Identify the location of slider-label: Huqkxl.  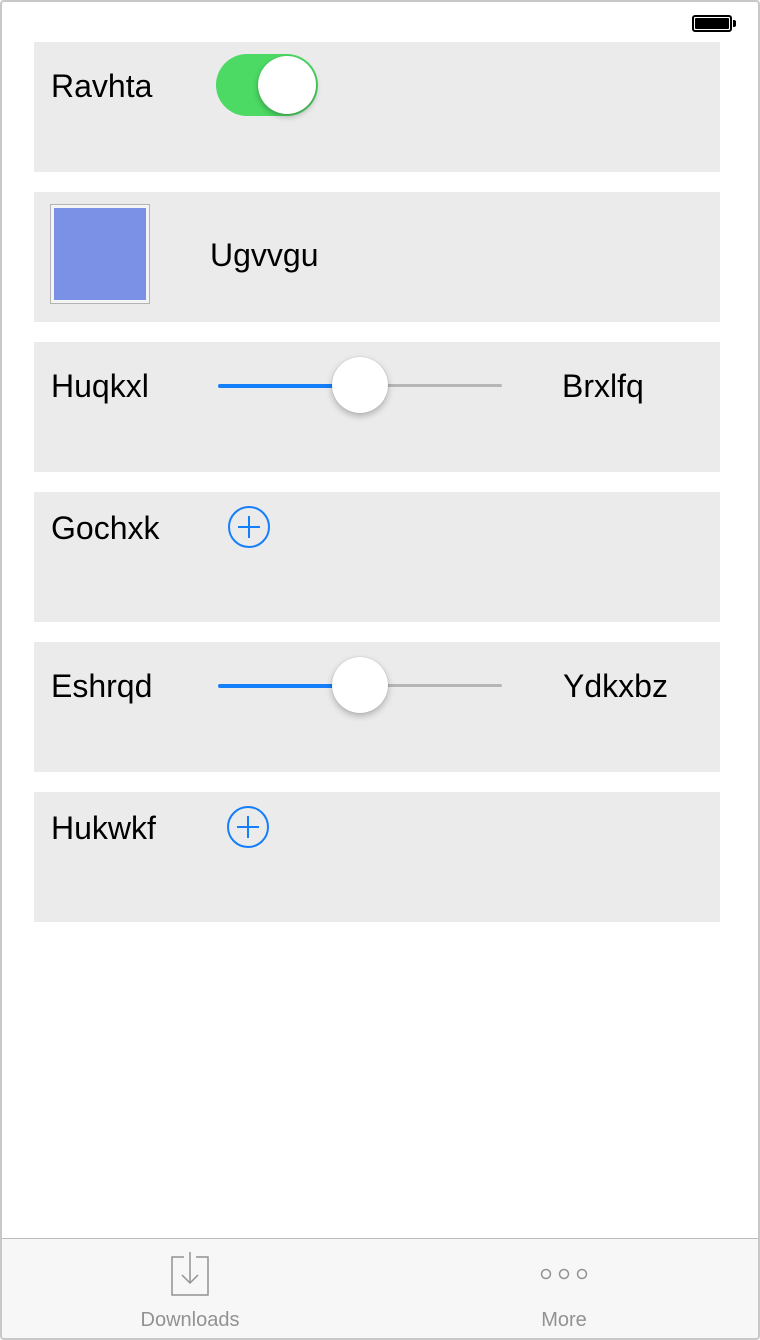
(100, 386).